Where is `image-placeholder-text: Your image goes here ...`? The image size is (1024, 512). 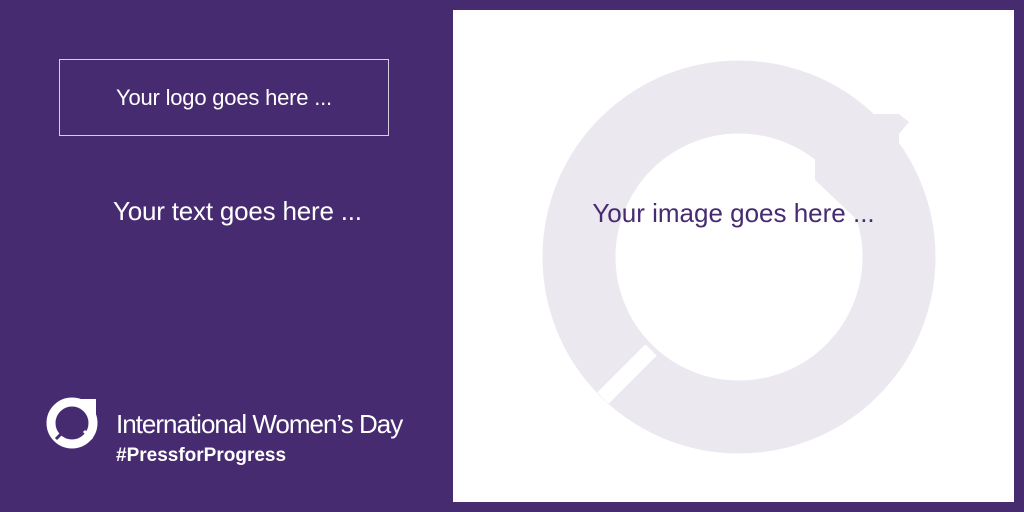 image-placeholder-text: Your image goes here ... is located at coordinates (733, 213).